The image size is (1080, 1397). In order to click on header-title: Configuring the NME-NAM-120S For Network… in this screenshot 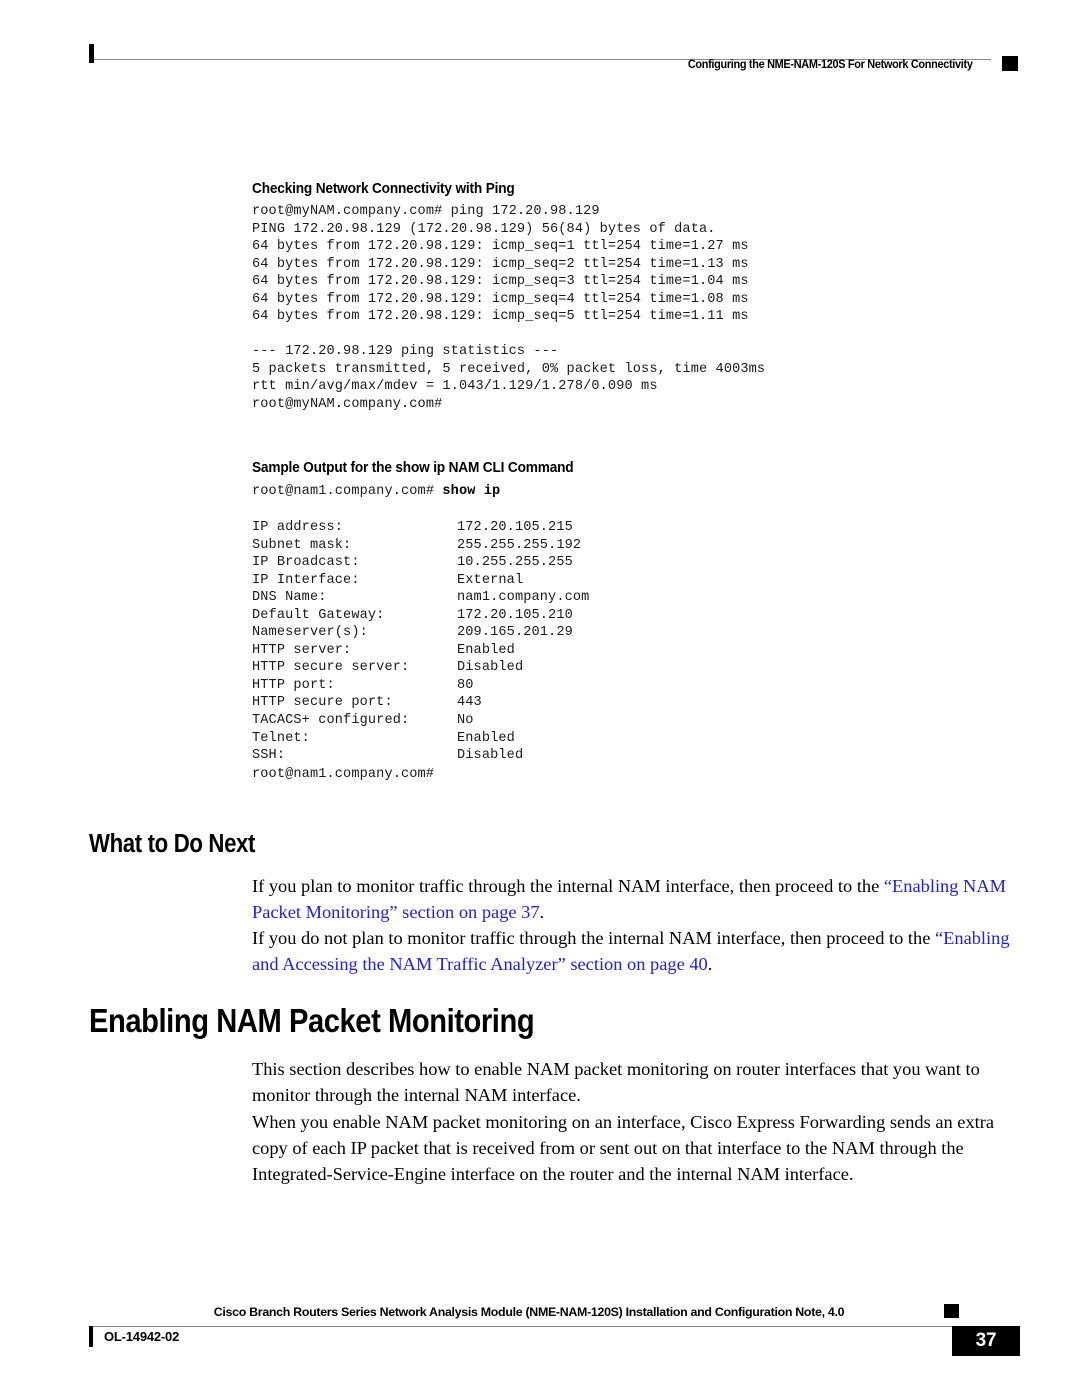, I will do `click(830, 64)`.